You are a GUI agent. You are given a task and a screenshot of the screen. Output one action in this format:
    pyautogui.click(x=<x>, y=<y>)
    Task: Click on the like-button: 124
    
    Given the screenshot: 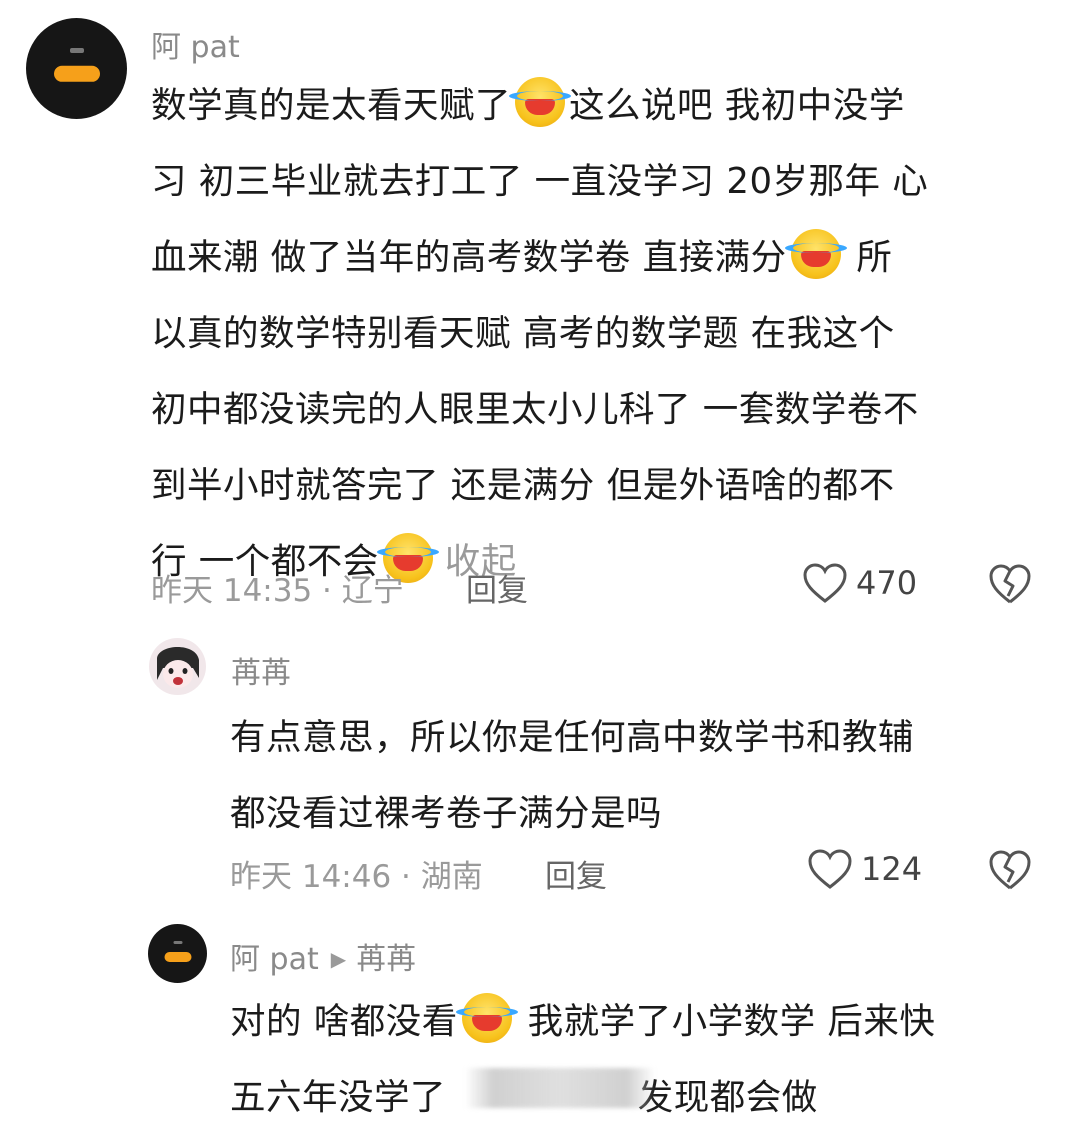 What is the action you would take?
    pyautogui.click(x=864, y=869)
    